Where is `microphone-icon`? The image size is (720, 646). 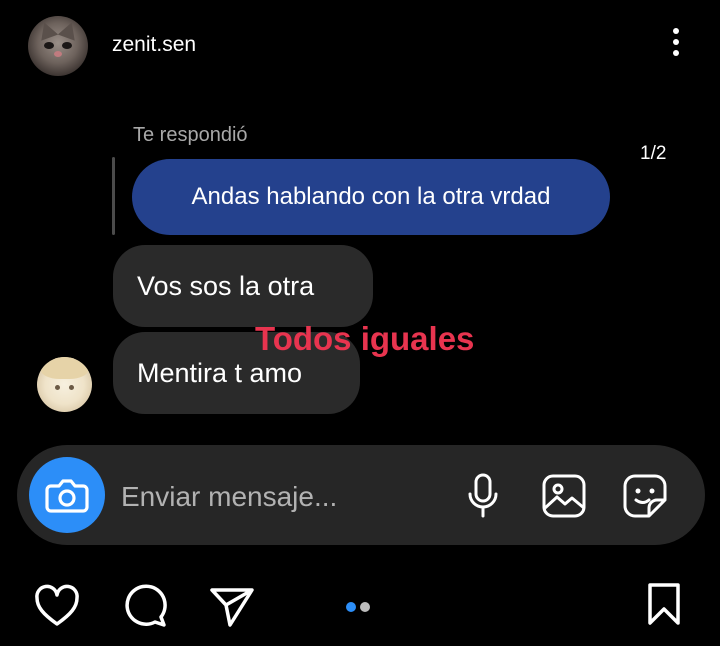 microphone-icon is located at coordinates (483, 496).